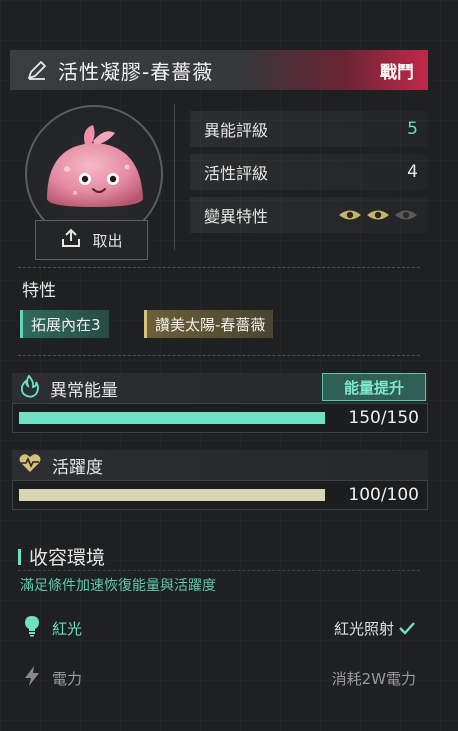 The image size is (458, 731). What do you see at coordinates (236, 216) in the screenshot?
I see `mutation-trait-label: 變異特性` at bounding box center [236, 216].